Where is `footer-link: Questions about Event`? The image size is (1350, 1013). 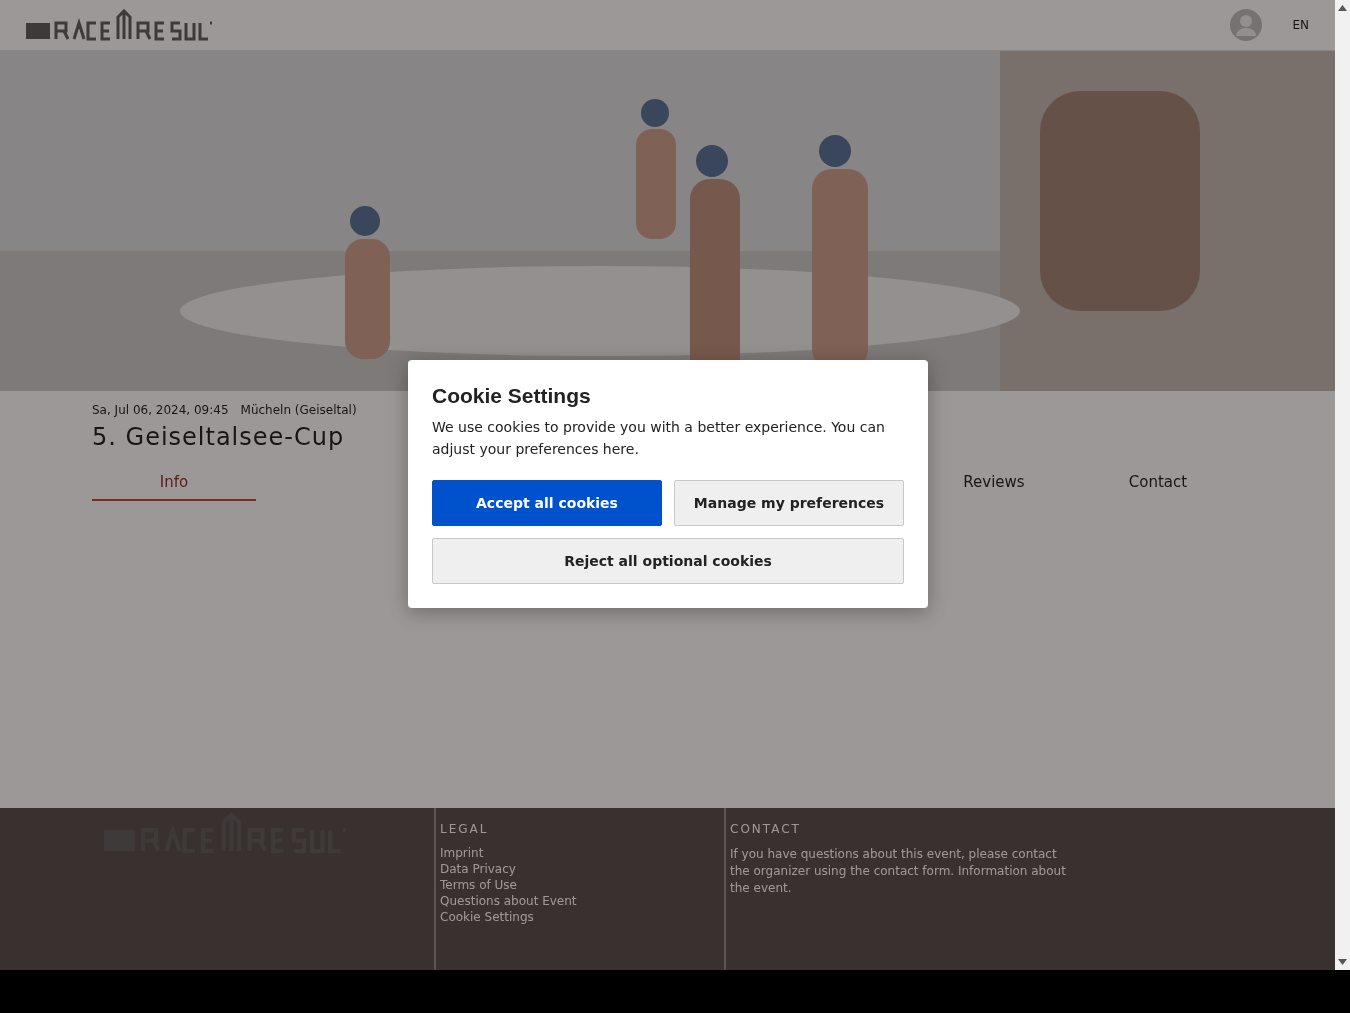
footer-link: Questions about Event is located at coordinates (540, 901).